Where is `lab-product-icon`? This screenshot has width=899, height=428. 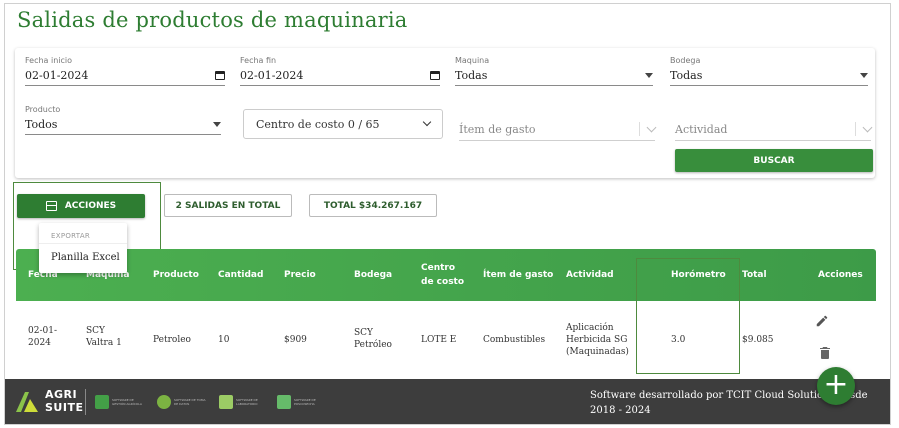
lab-product-icon is located at coordinates (226, 402).